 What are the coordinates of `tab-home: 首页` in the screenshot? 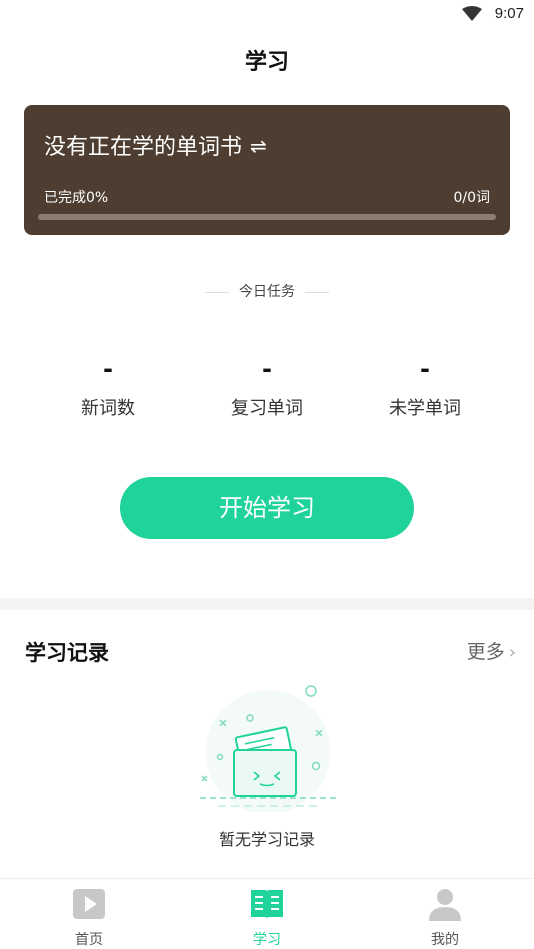 It's located at (89, 917).